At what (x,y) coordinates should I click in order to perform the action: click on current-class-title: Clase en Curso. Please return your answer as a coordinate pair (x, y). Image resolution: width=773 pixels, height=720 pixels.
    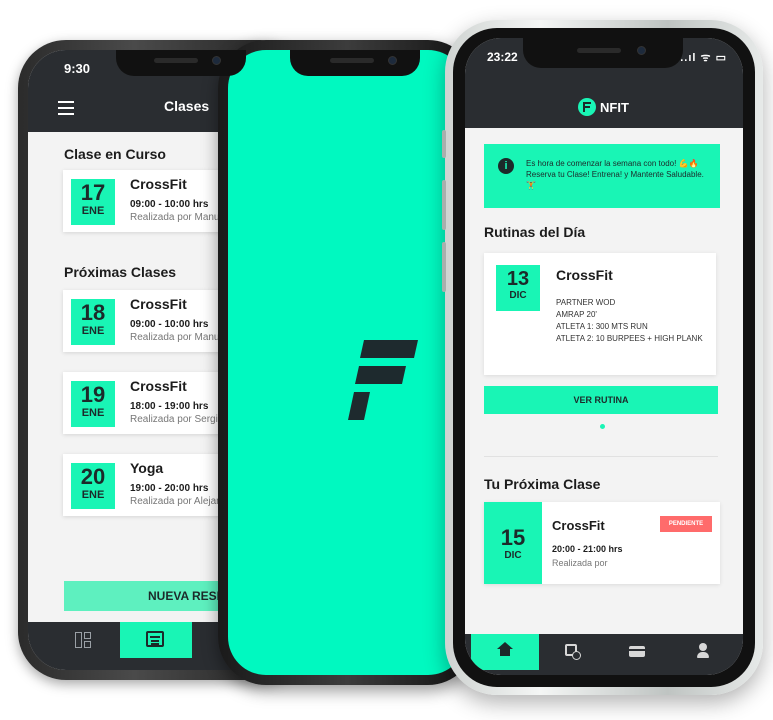
    Looking at the image, I should click on (115, 154).